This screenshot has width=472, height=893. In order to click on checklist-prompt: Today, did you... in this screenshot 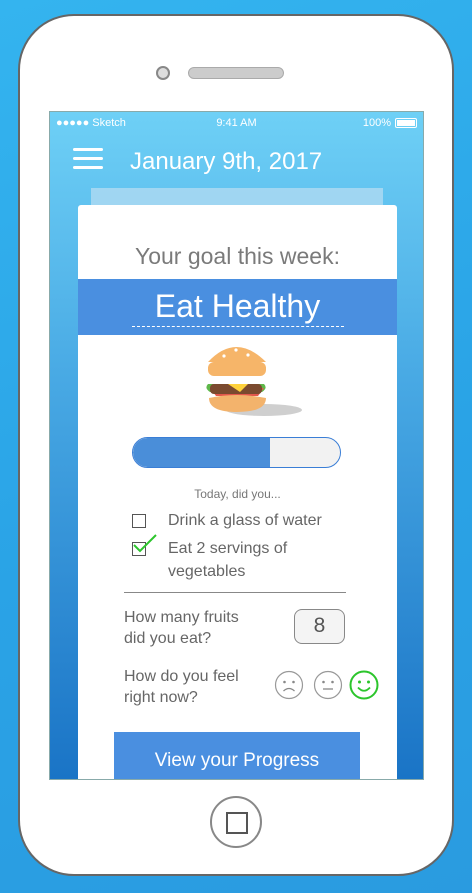, I will do `click(237, 494)`.